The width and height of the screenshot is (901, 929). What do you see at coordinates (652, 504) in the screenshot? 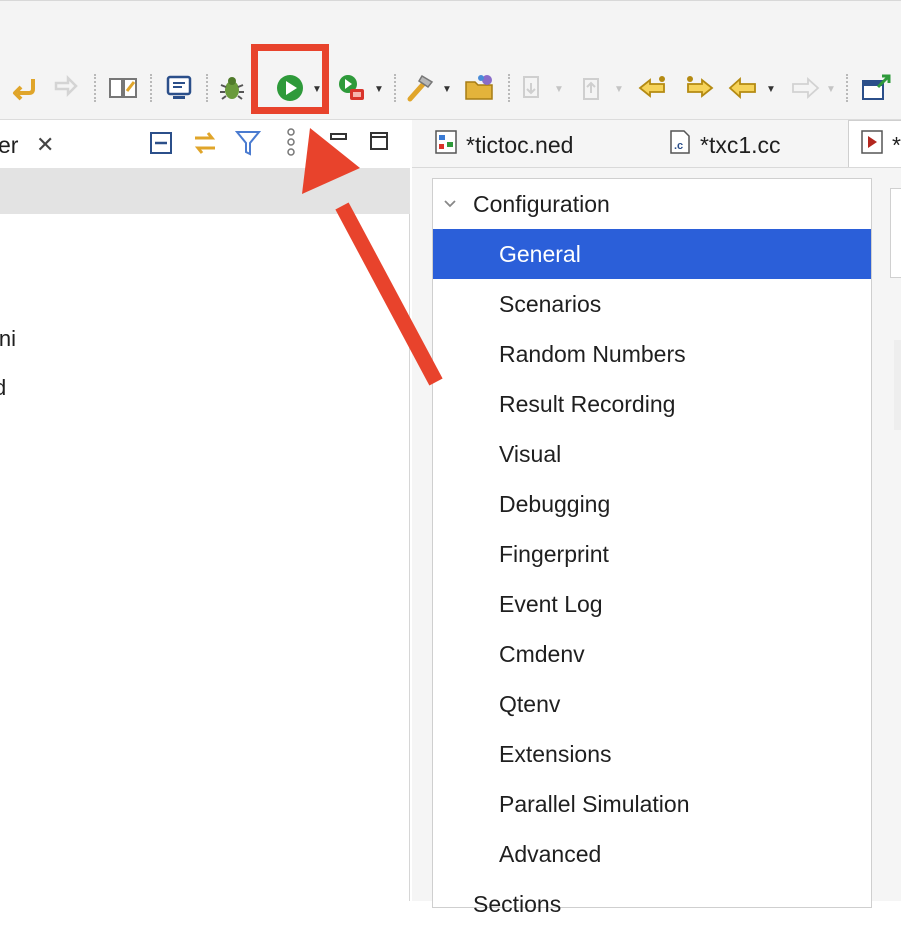
I see `config-tree-item-debugging: Debugging` at bounding box center [652, 504].